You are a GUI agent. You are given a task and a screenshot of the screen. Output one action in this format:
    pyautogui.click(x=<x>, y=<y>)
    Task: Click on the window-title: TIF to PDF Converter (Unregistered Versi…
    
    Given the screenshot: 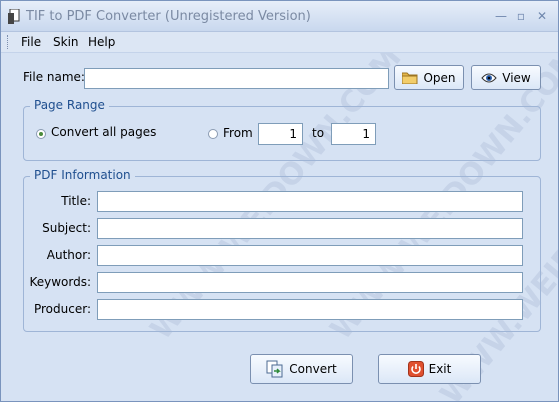 What is the action you would take?
    pyautogui.click(x=168, y=16)
    